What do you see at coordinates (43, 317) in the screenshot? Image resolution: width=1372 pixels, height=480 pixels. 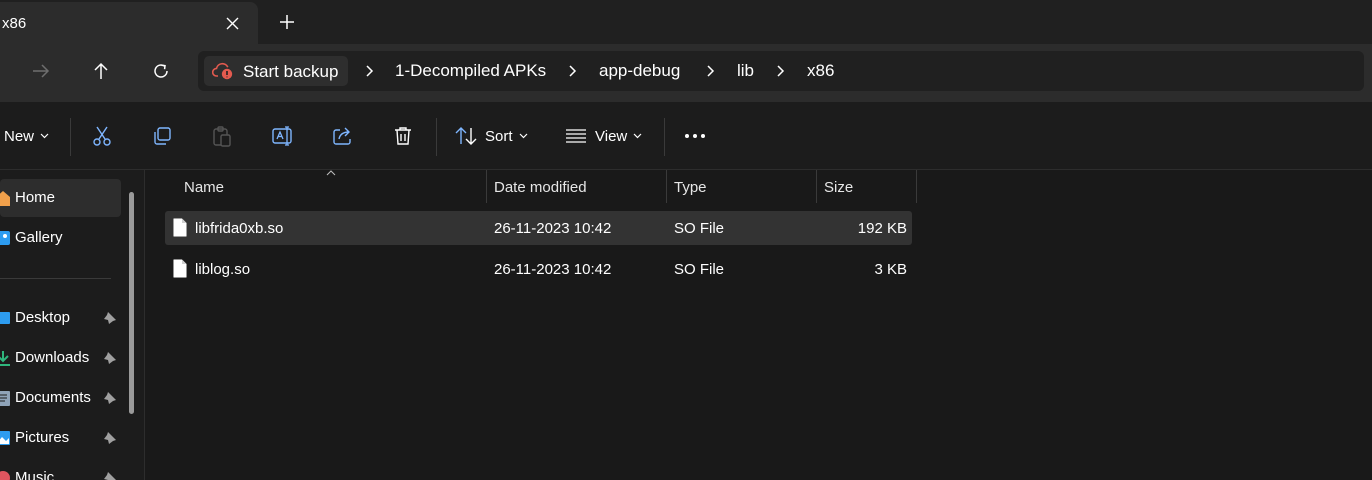 I see `sidebar-item-label: Desktop` at bounding box center [43, 317].